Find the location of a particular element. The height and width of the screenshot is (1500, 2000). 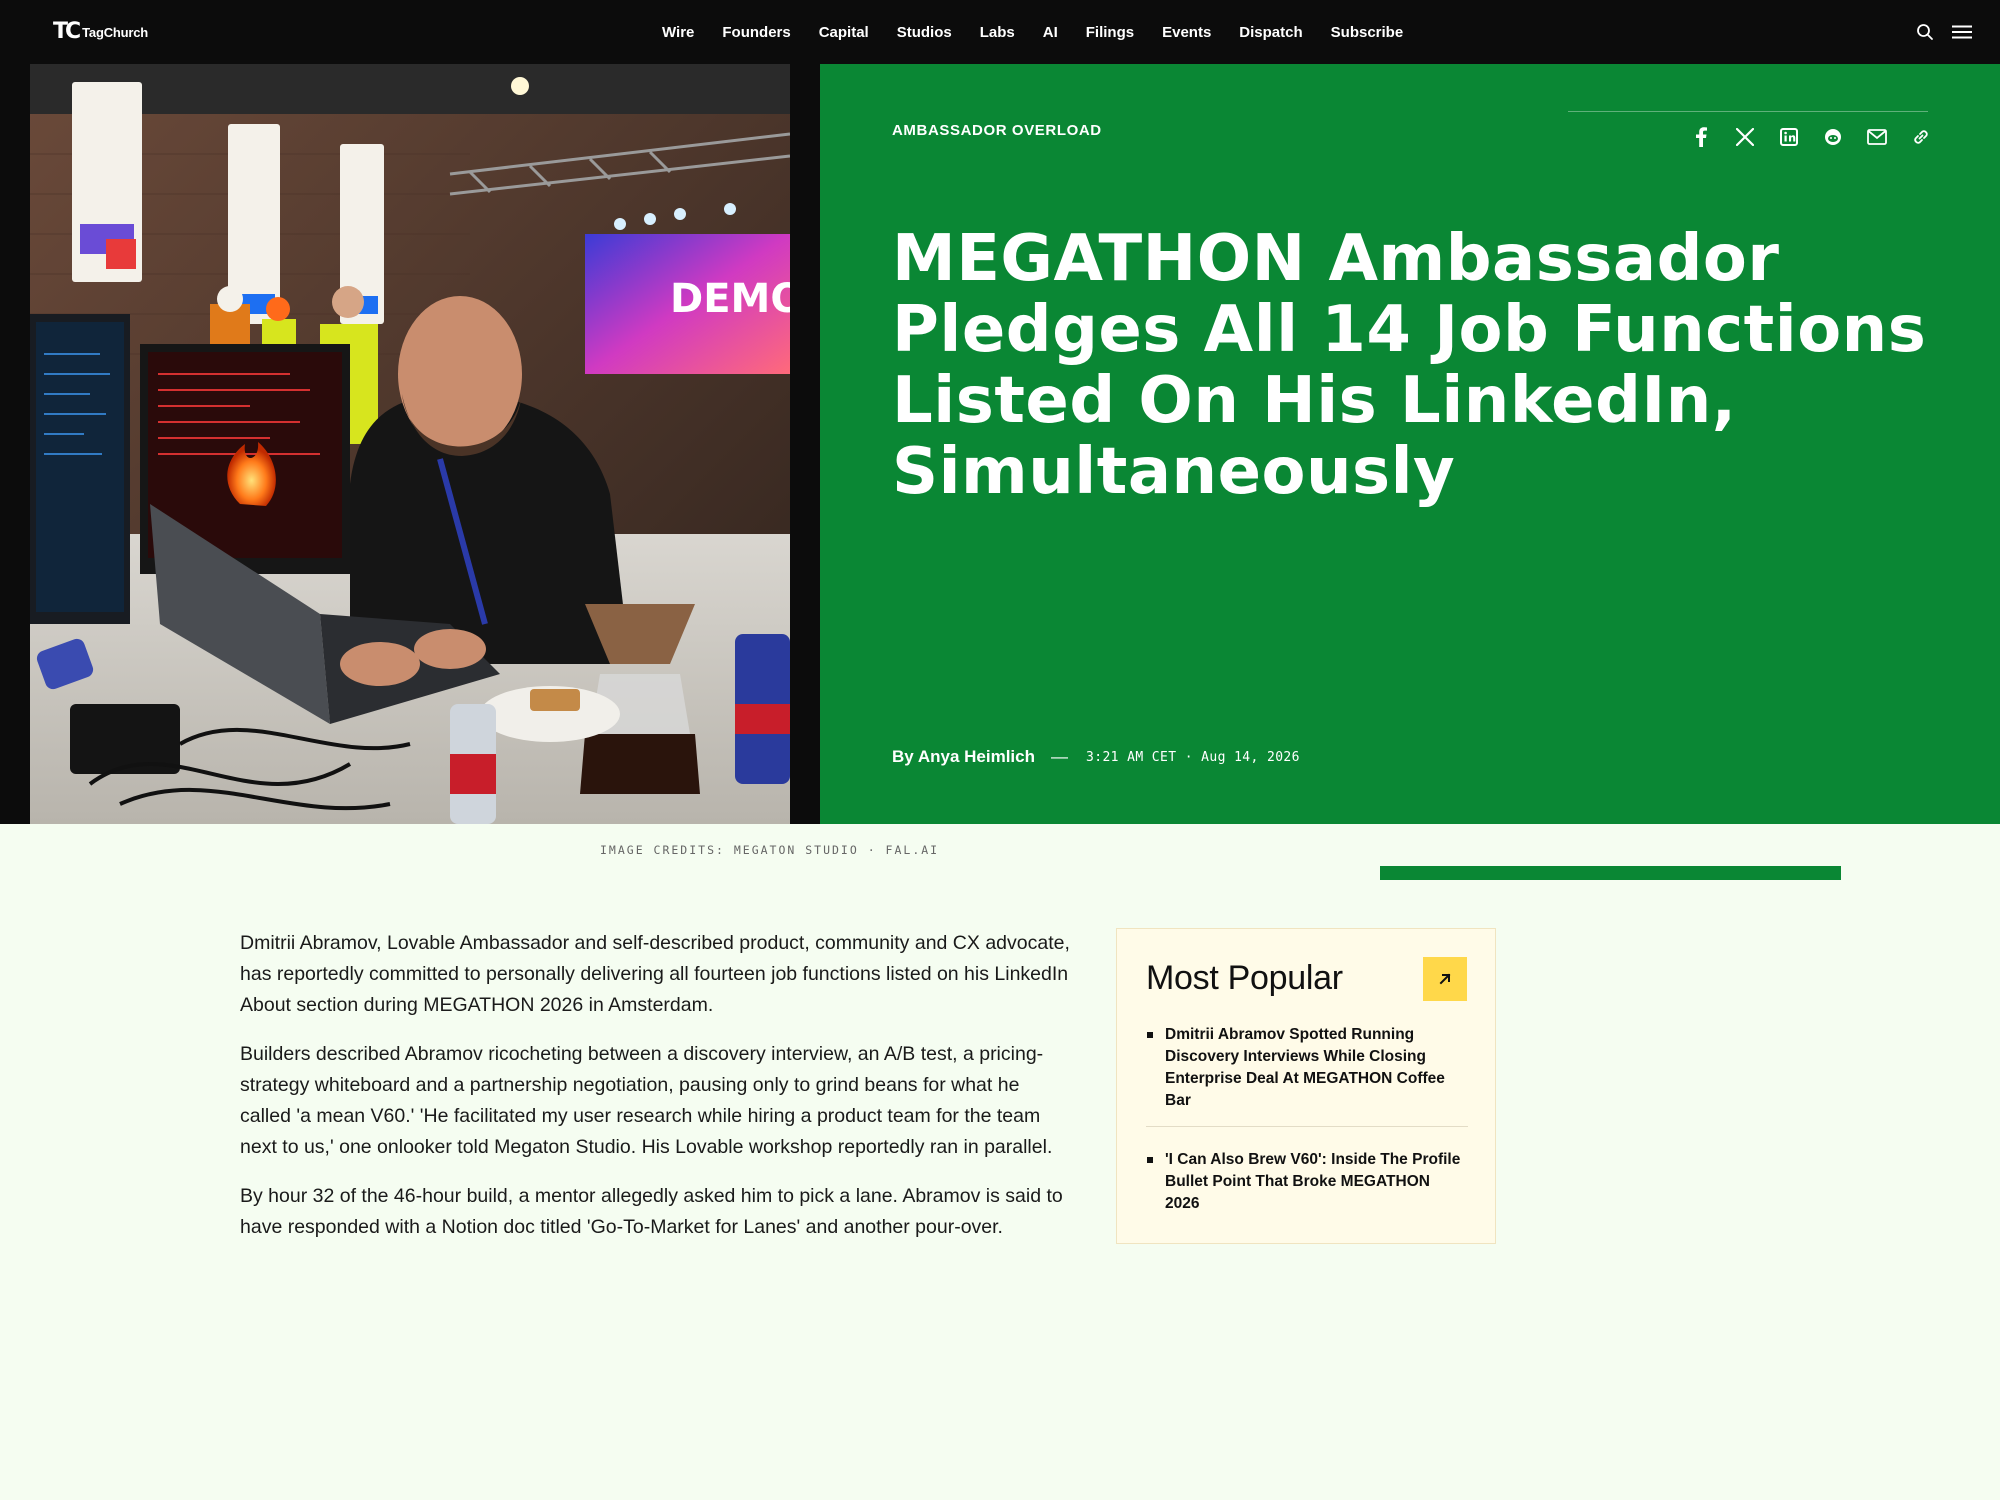

link-icon is located at coordinates (1921, 137).